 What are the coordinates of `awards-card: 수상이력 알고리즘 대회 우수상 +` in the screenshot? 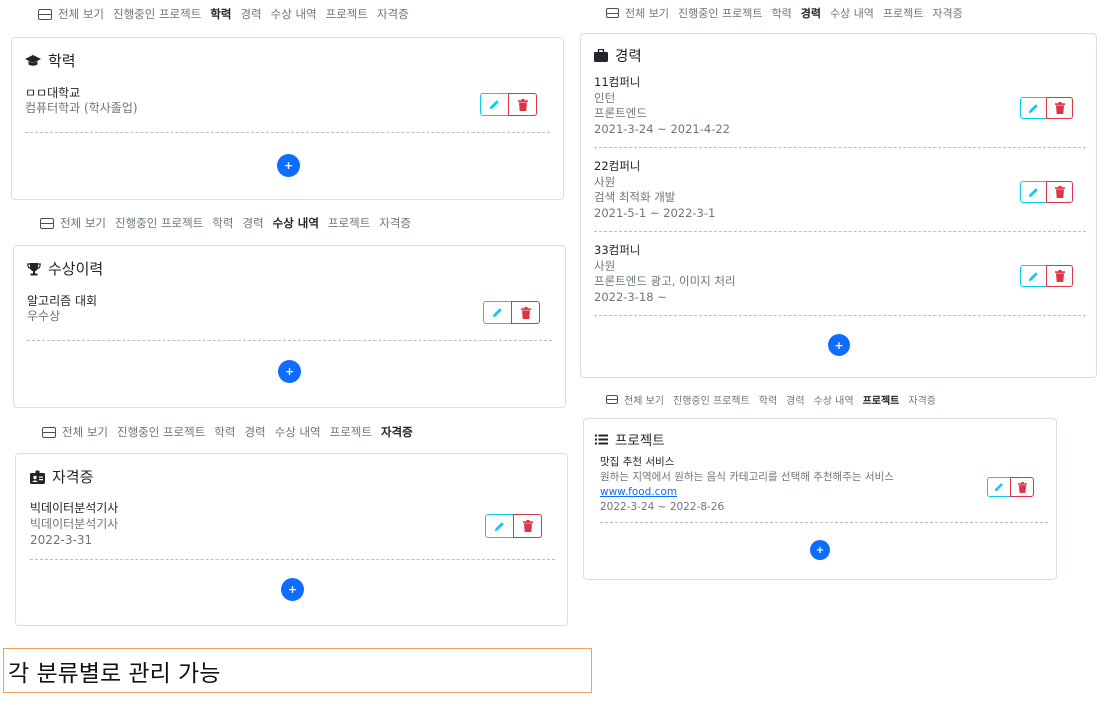 It's located at (289, 326).